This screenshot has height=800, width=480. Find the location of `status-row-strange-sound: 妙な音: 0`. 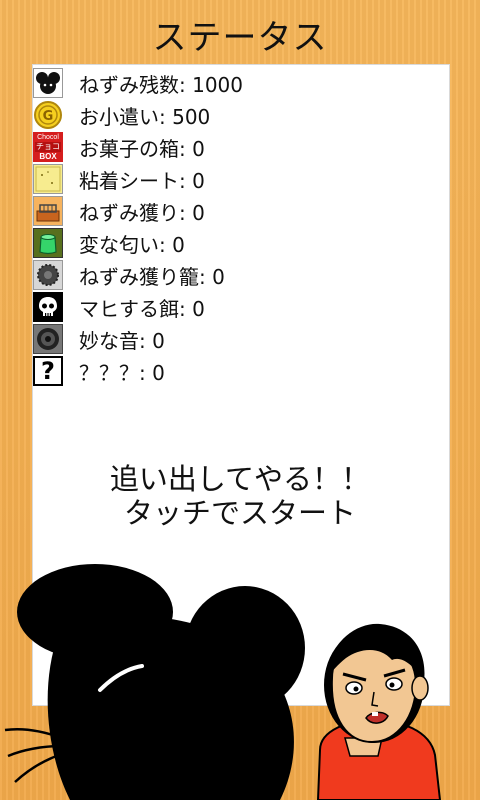

status-row-strange-sound: 妙な音: 0 is located at coordinates (233, 339).